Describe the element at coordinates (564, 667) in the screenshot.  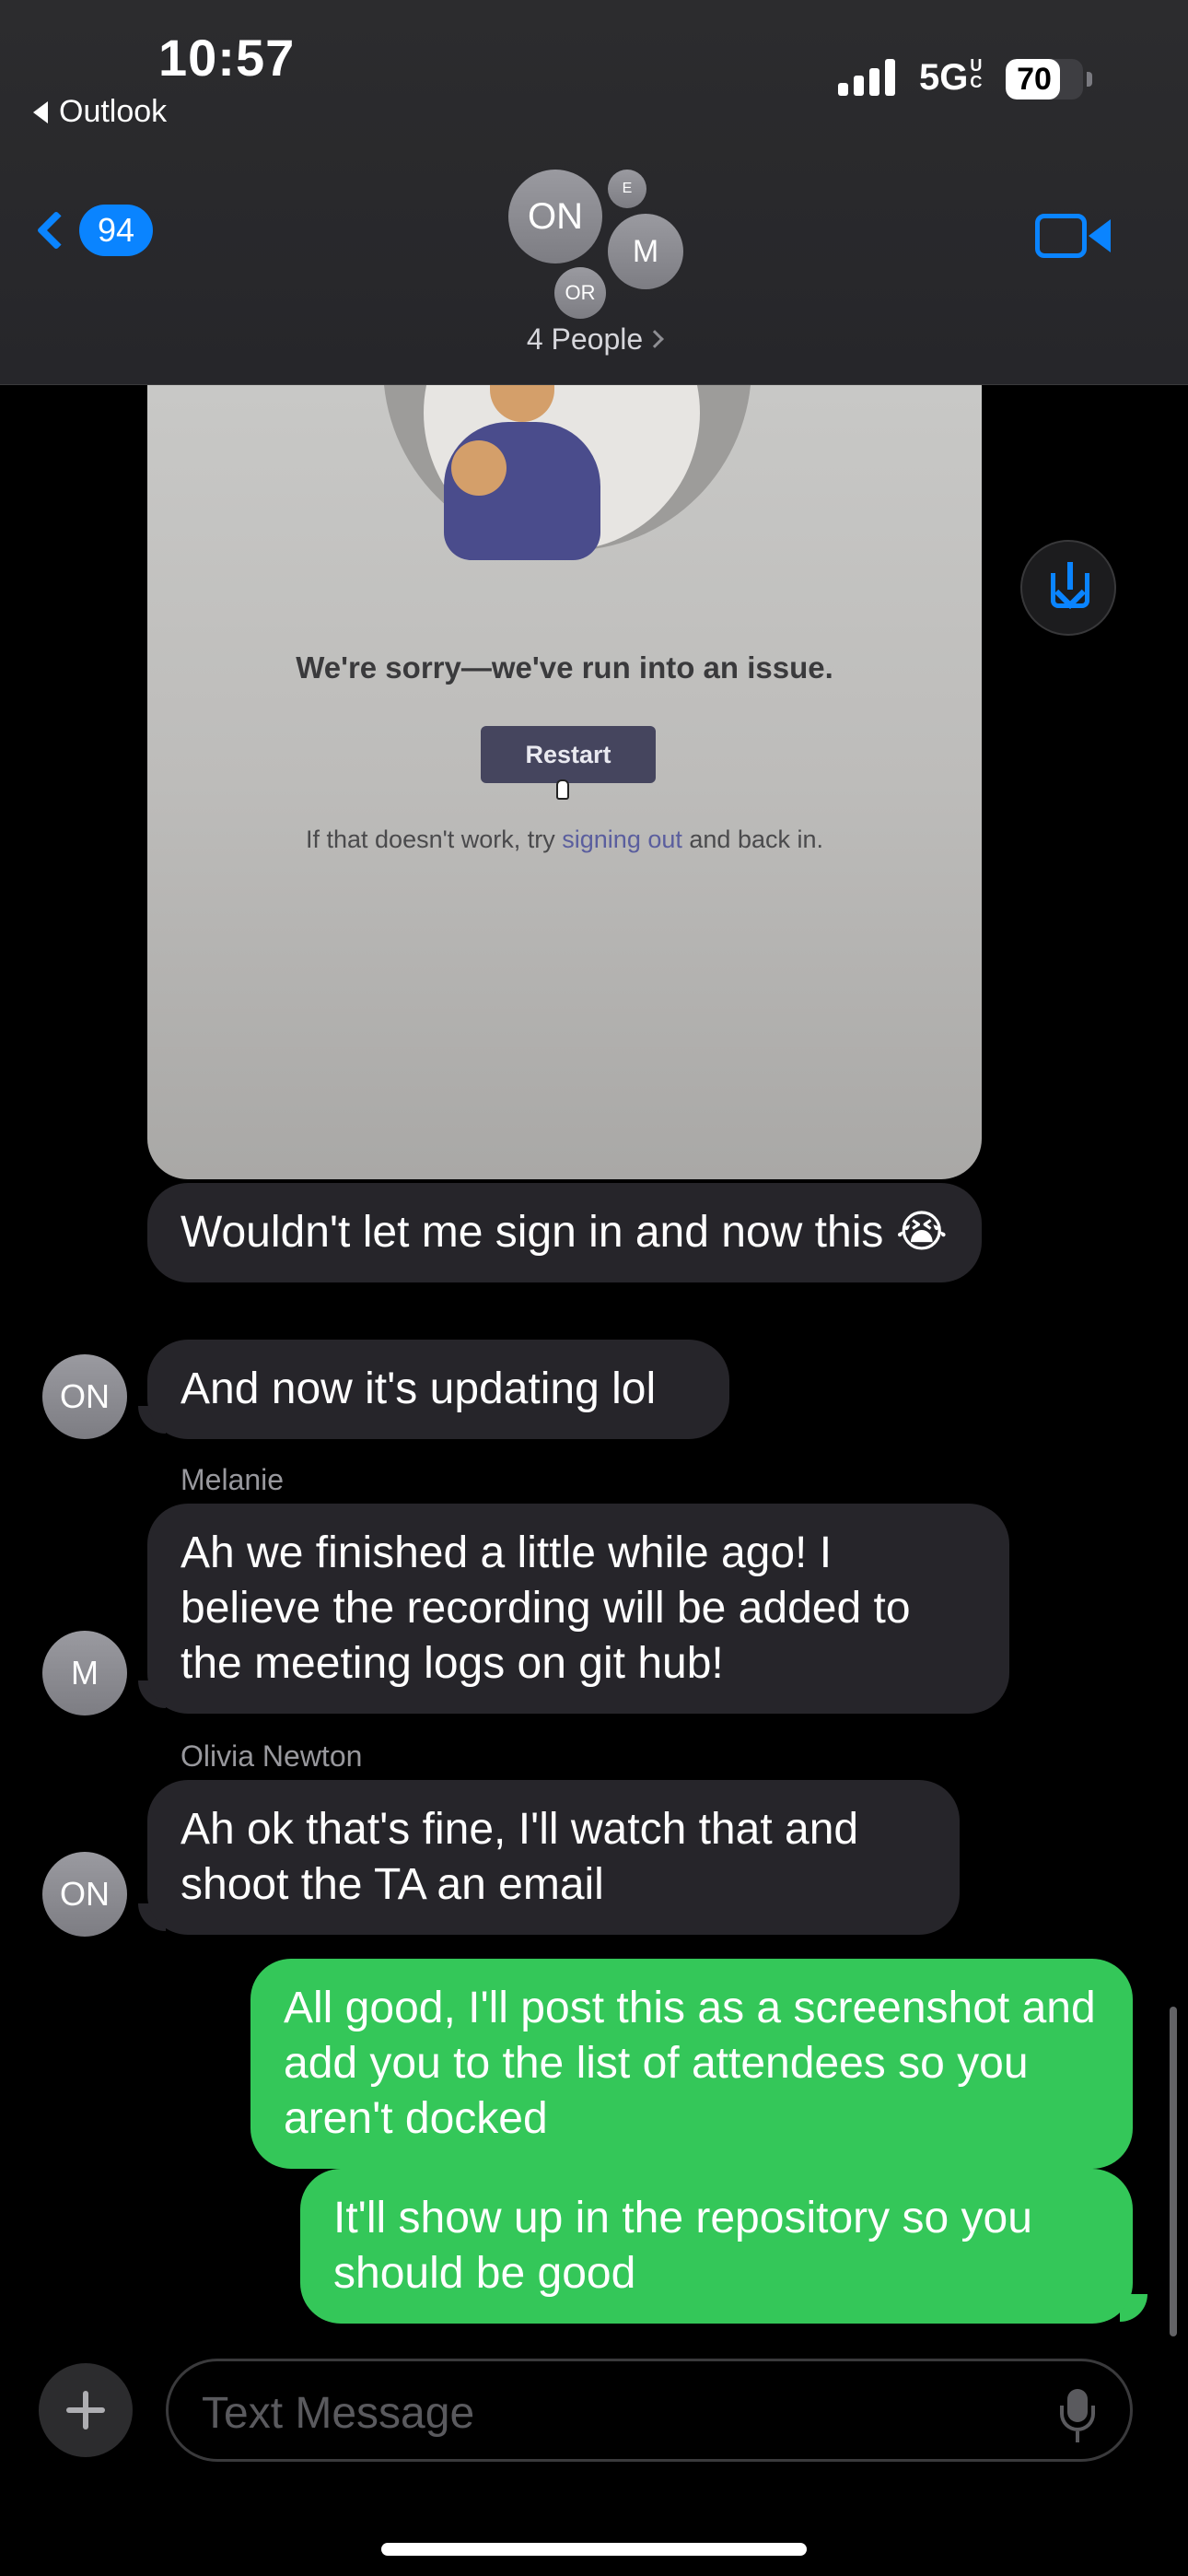
I see `image-headline: We're sorry—we've run into an issue.` at that location.